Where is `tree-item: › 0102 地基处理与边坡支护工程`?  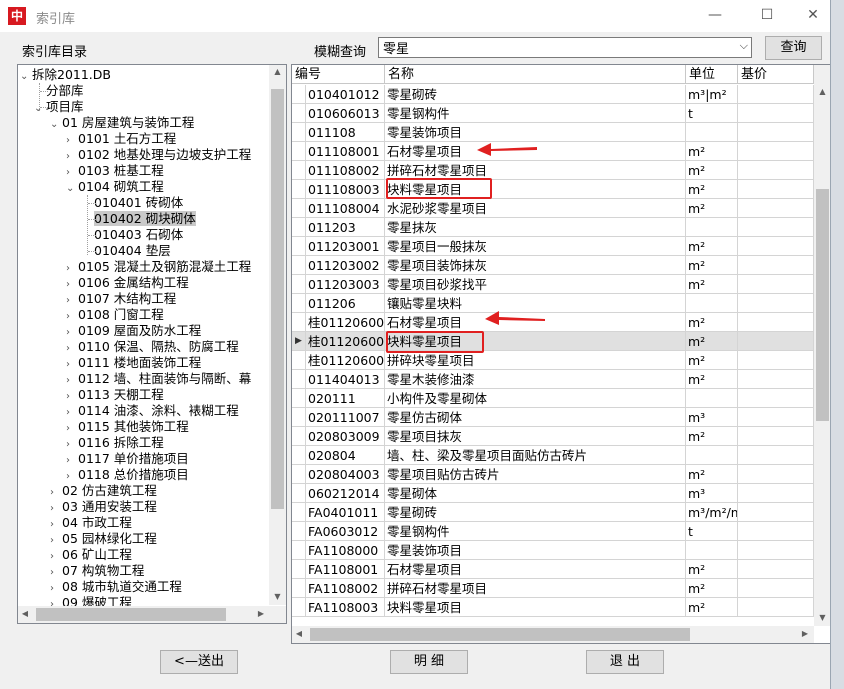
tree-item: › 0102 地基处理与边坡支护工程 is located at coordinates (158, 155).